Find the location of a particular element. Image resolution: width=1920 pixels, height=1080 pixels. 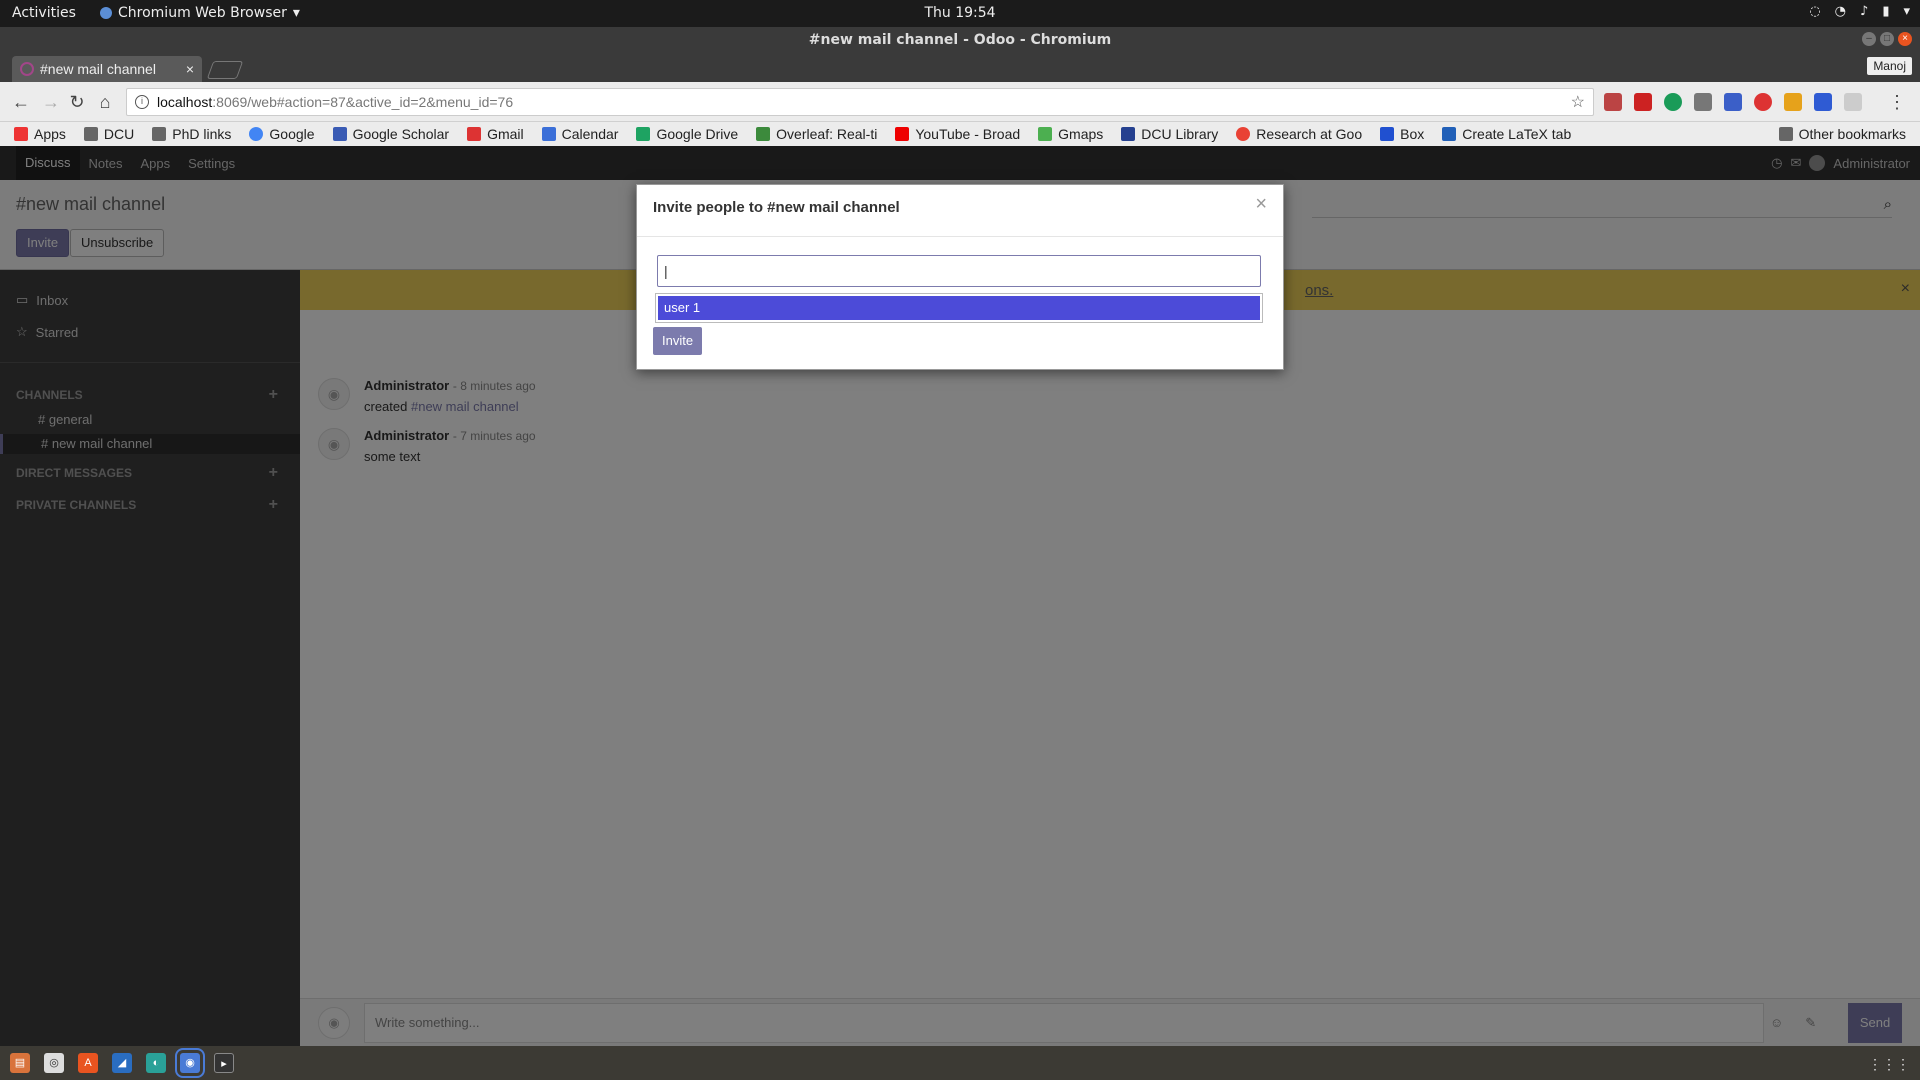

terminal-icon: ▸ is located at coordinates (224, 1063).